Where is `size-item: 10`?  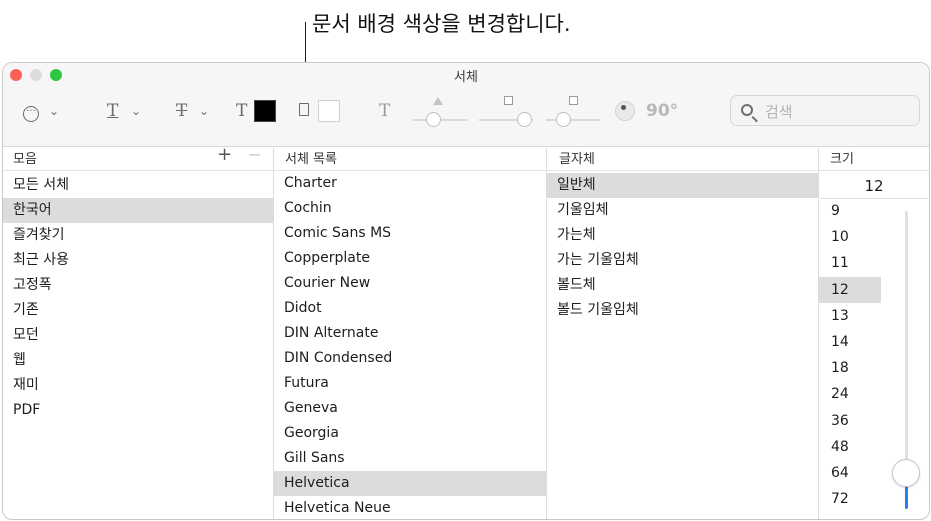
size-item: 10 is located at coordinates (850, 237).